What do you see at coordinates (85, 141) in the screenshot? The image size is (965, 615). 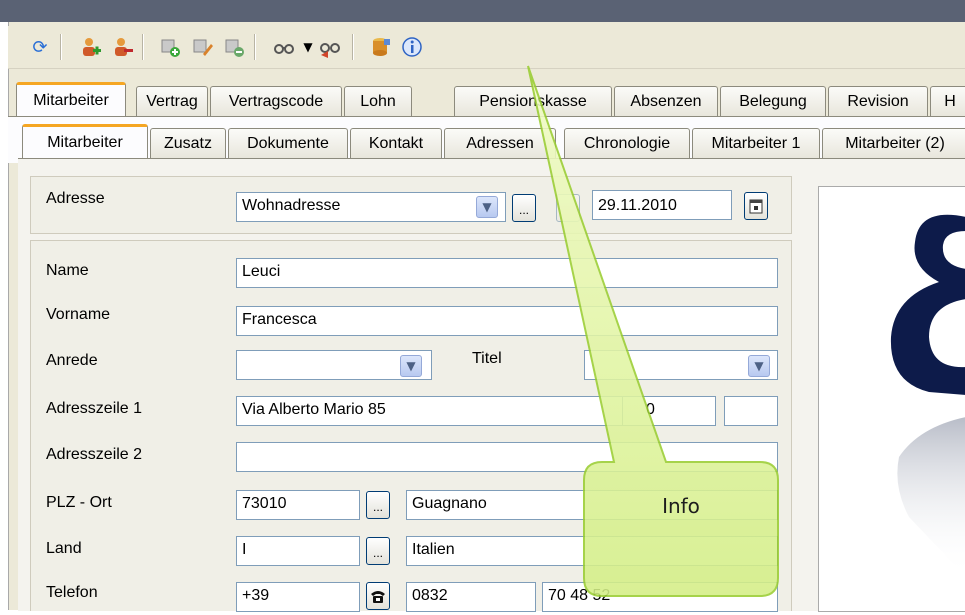 I see `subtab-mitarbeiter: Mitarbeiter` at bounding box center [85, 141].